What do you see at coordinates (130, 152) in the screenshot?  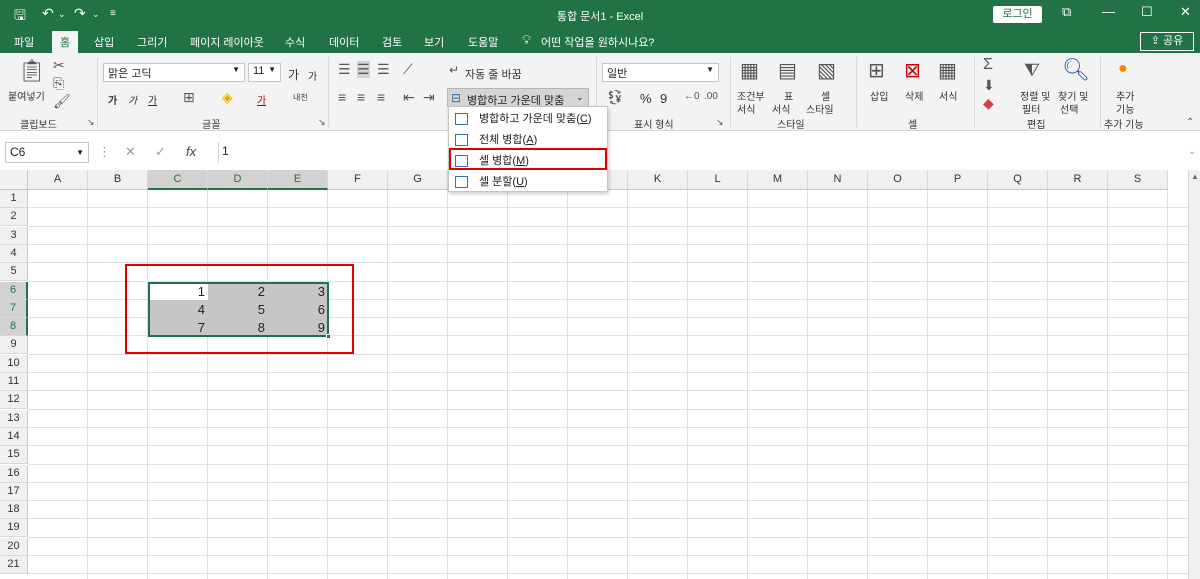 I see `cancel-entry-icon: ✕` at bounding box center [130, 152].